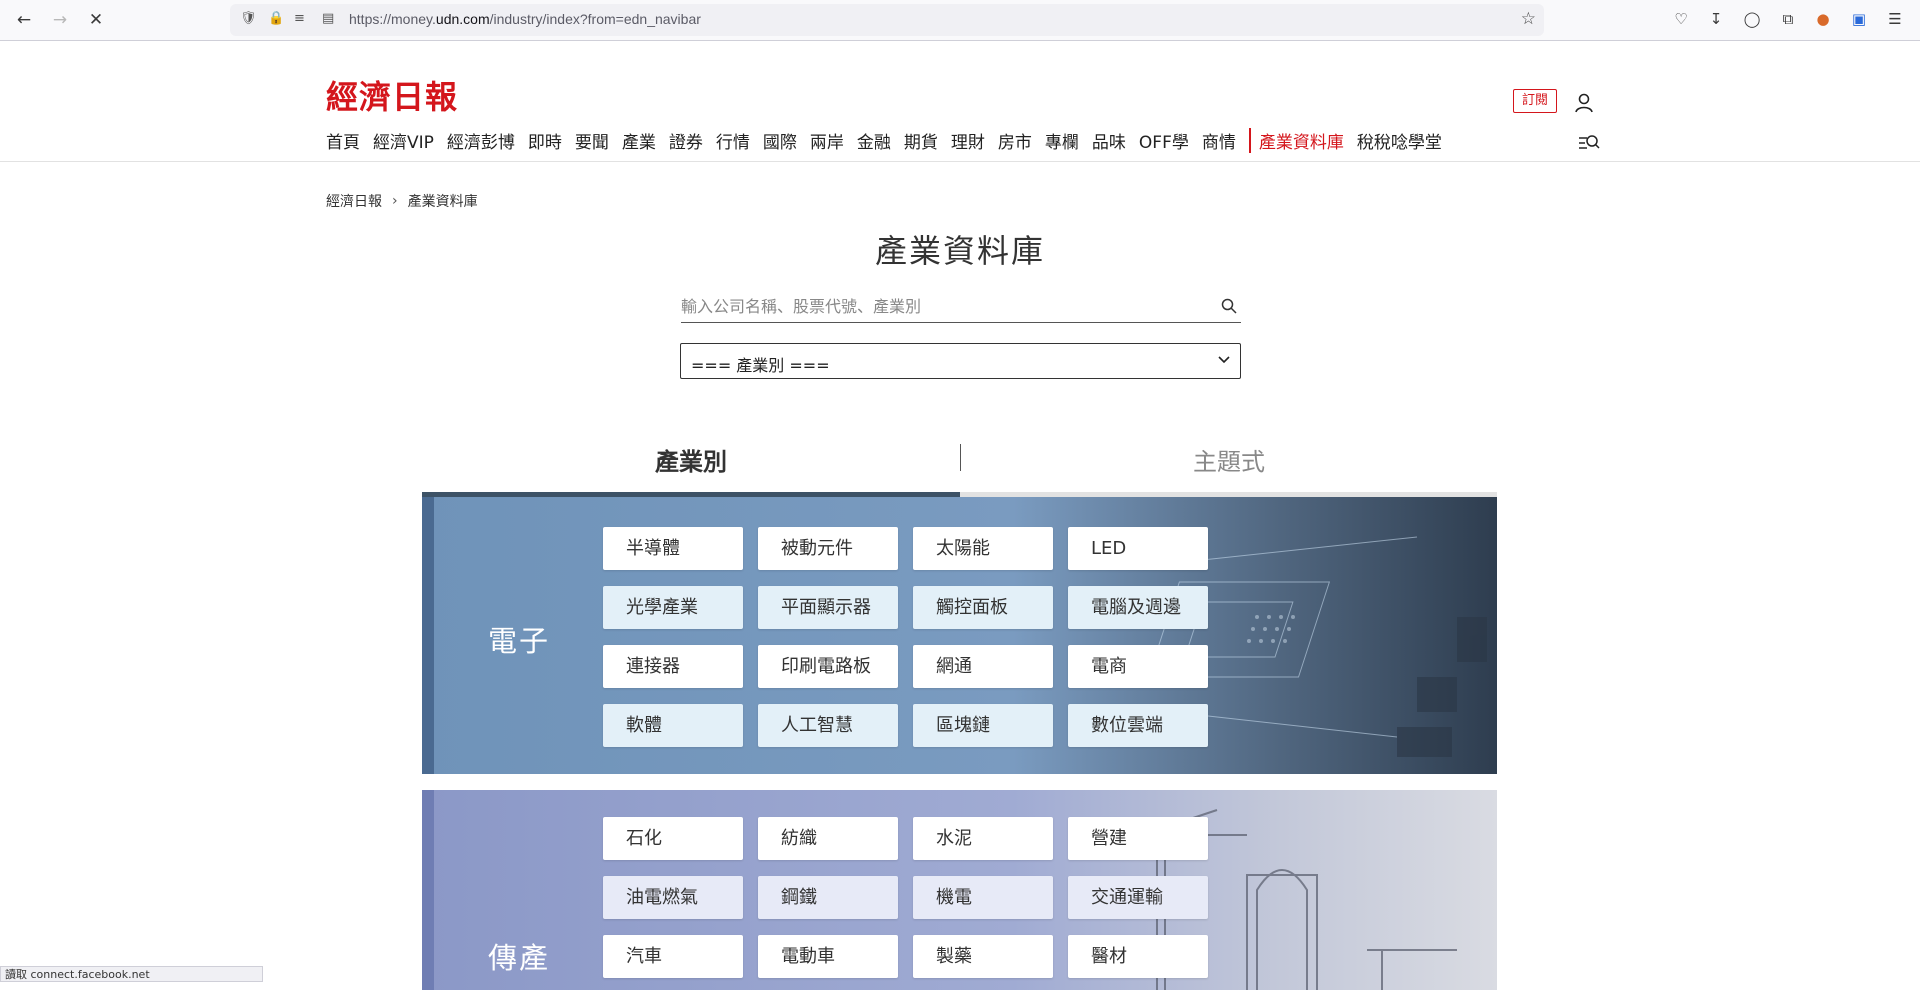  Describe the element at coordinates (673, 607) in the screenshot. I see `tag-optics: 光學產業` at that location.